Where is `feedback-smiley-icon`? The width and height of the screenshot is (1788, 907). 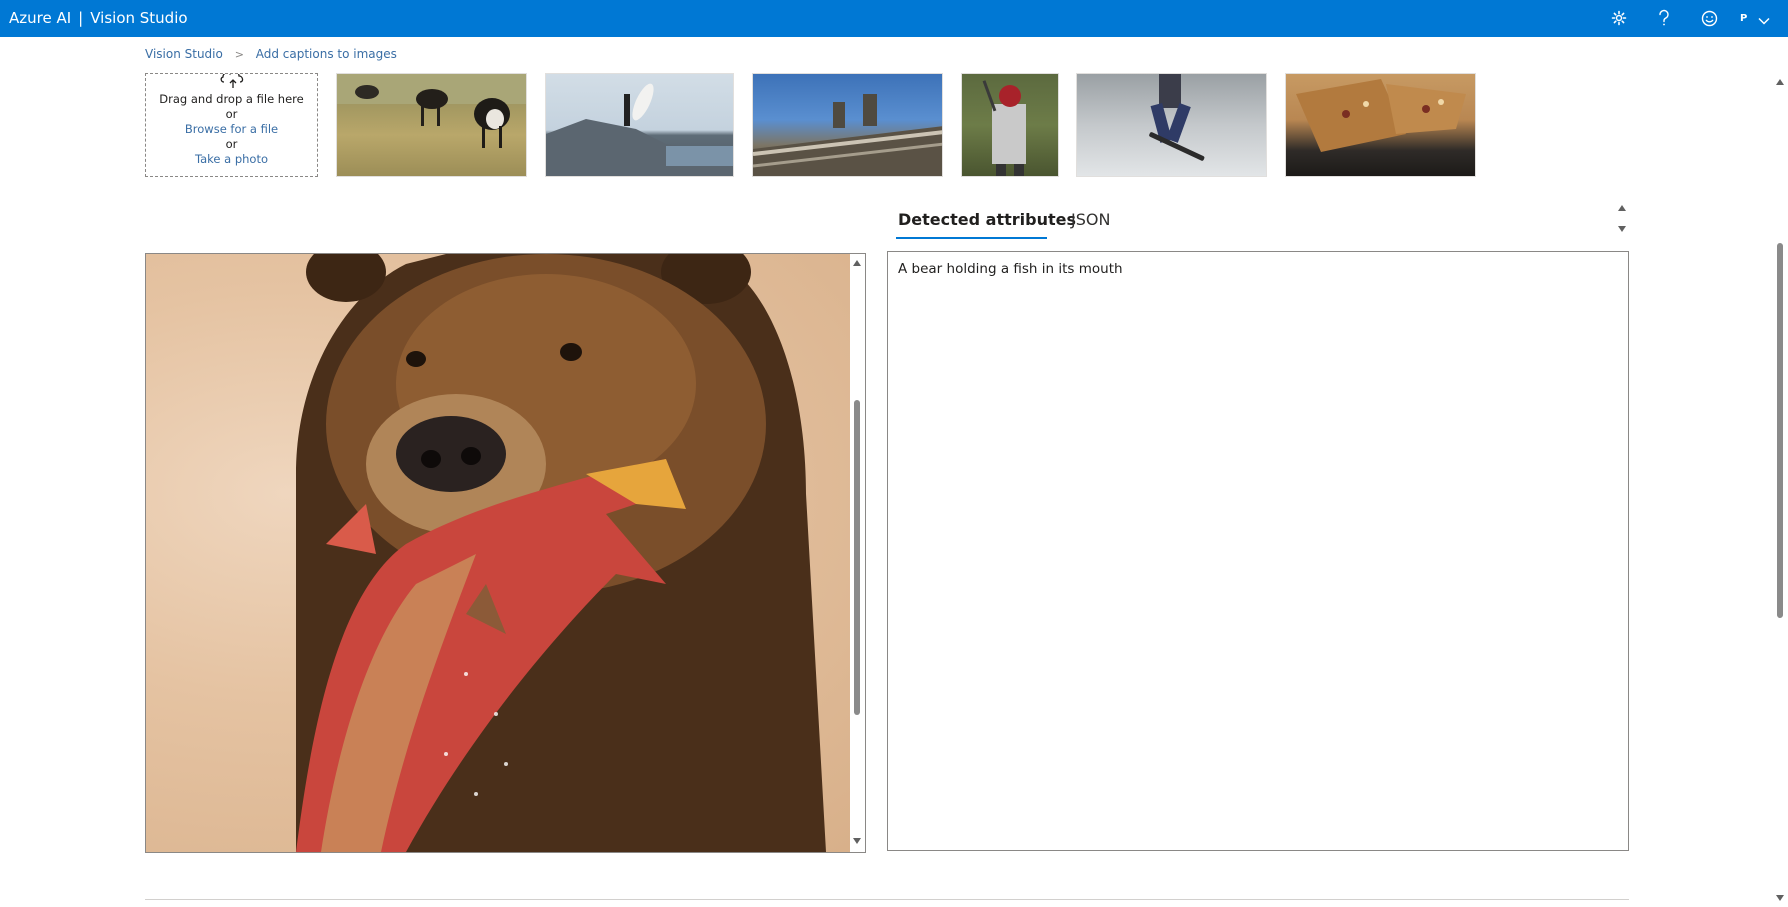 feedback-smiley-icon is located at coordinates (1709, 18).